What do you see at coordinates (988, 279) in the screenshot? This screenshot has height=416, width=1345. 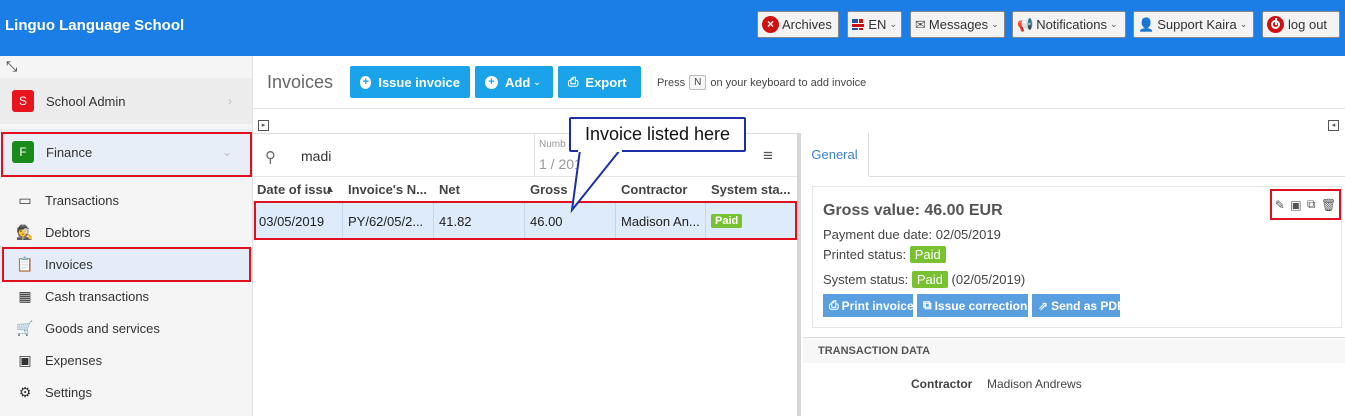 I see `system-status-date: (02/05/2019)` at bounding box center [988, 279].